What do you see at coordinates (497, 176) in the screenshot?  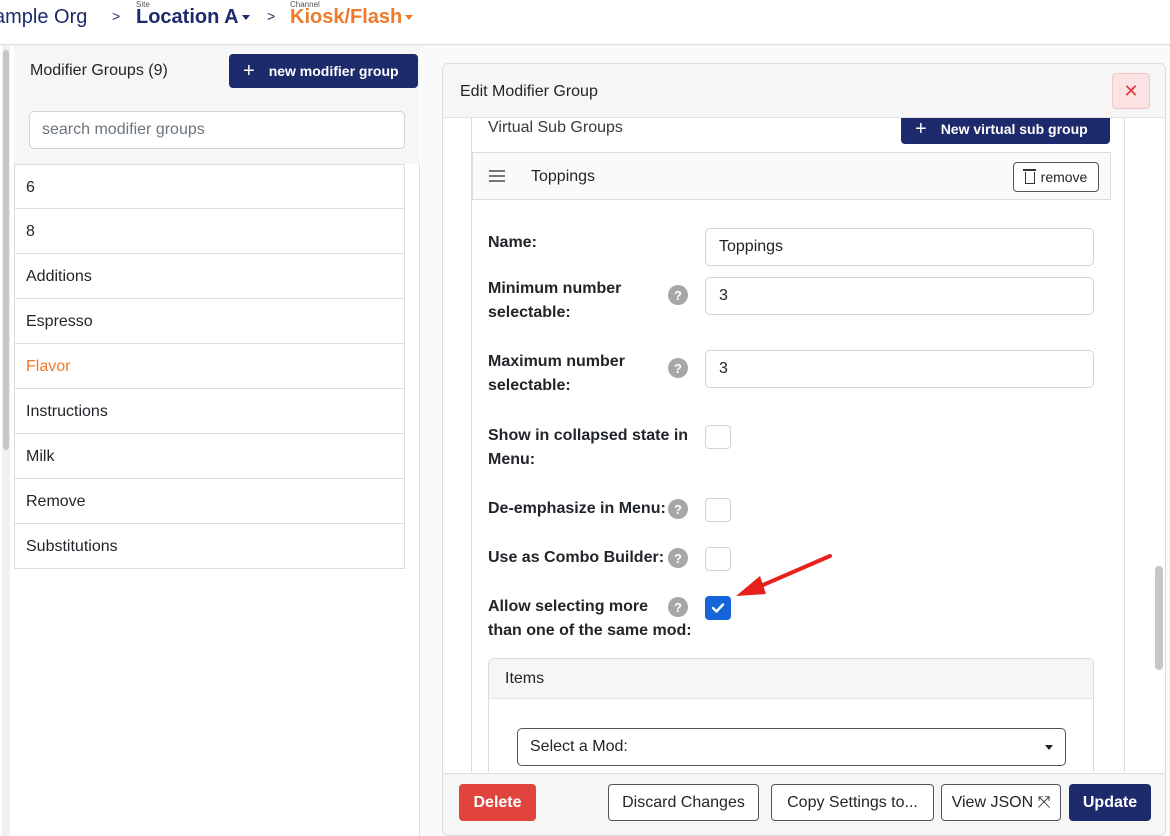 I see `drag-handle-icon` at bounding box center [497, 176].